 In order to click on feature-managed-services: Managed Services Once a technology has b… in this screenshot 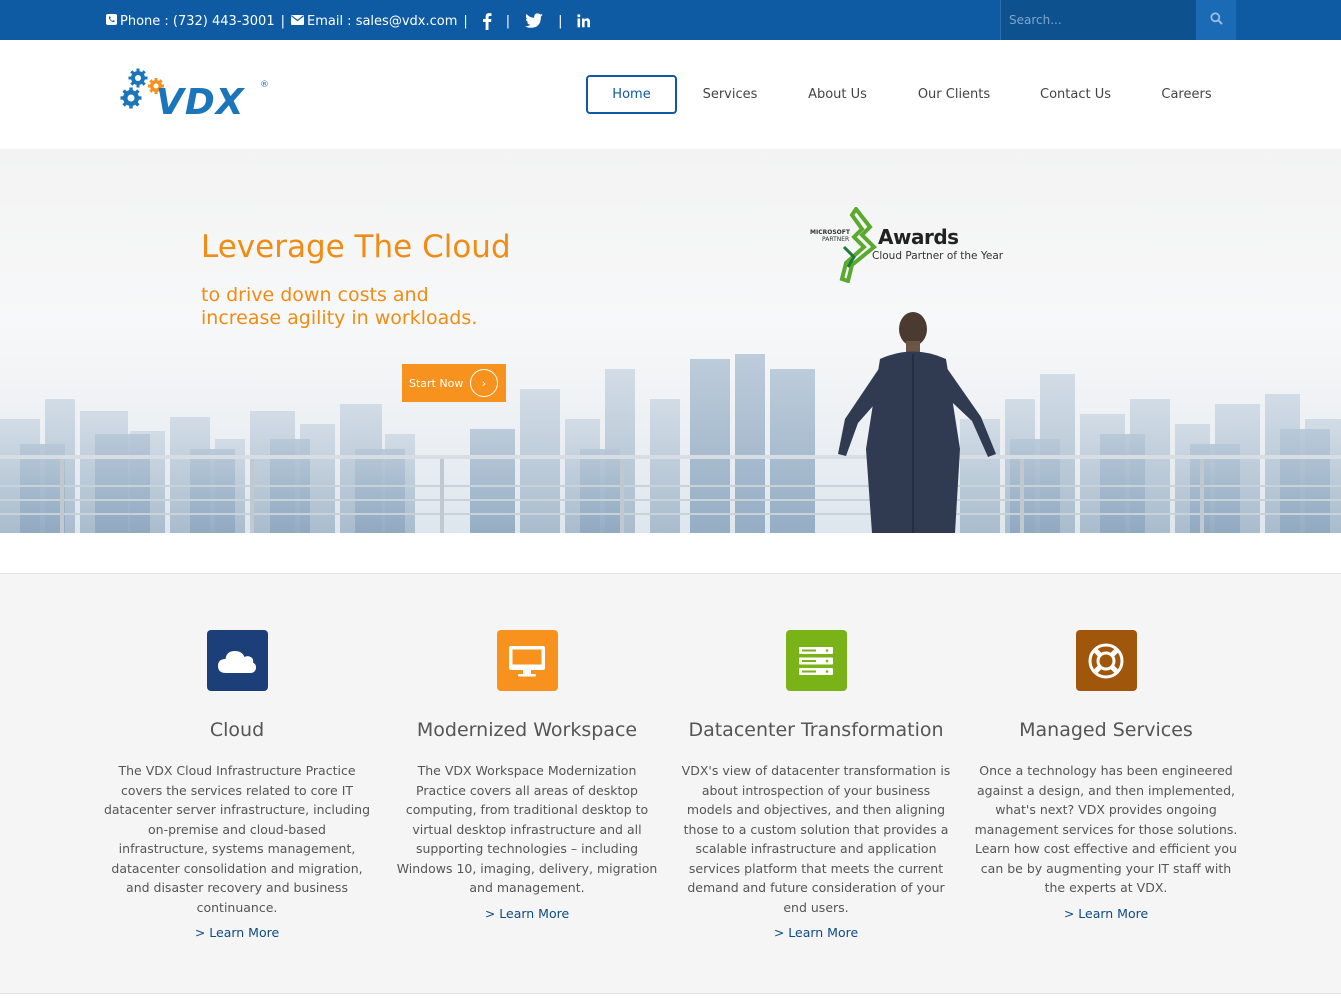, I will do `click(1106, 776)`.